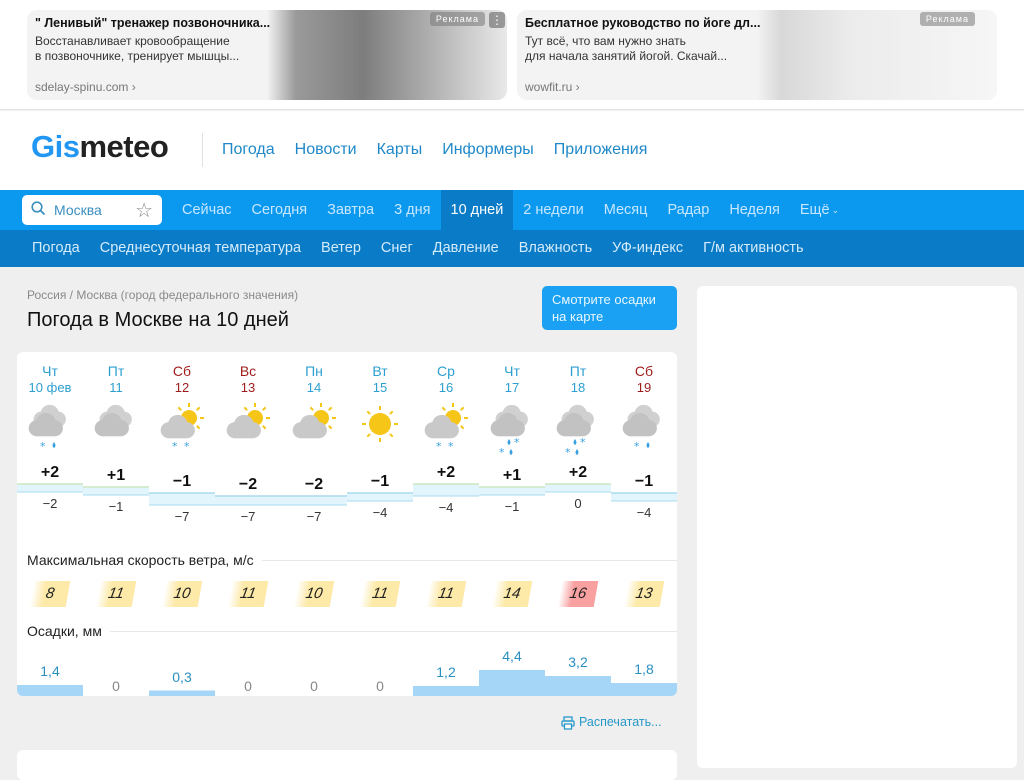  I want to click on tab-period: 10 дней, so click(477, 210).